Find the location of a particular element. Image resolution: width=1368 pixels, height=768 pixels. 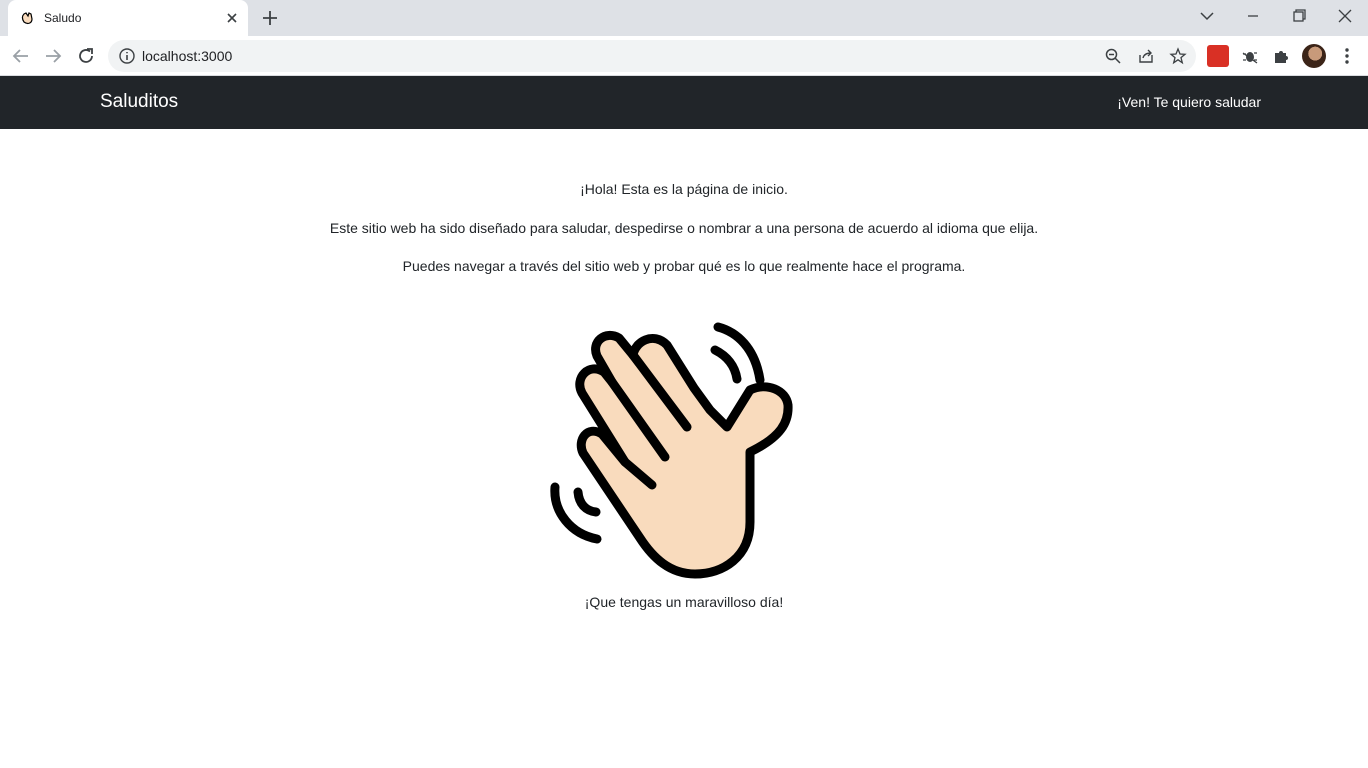

minimize-window-icon is located at coordinates (1253, 16).